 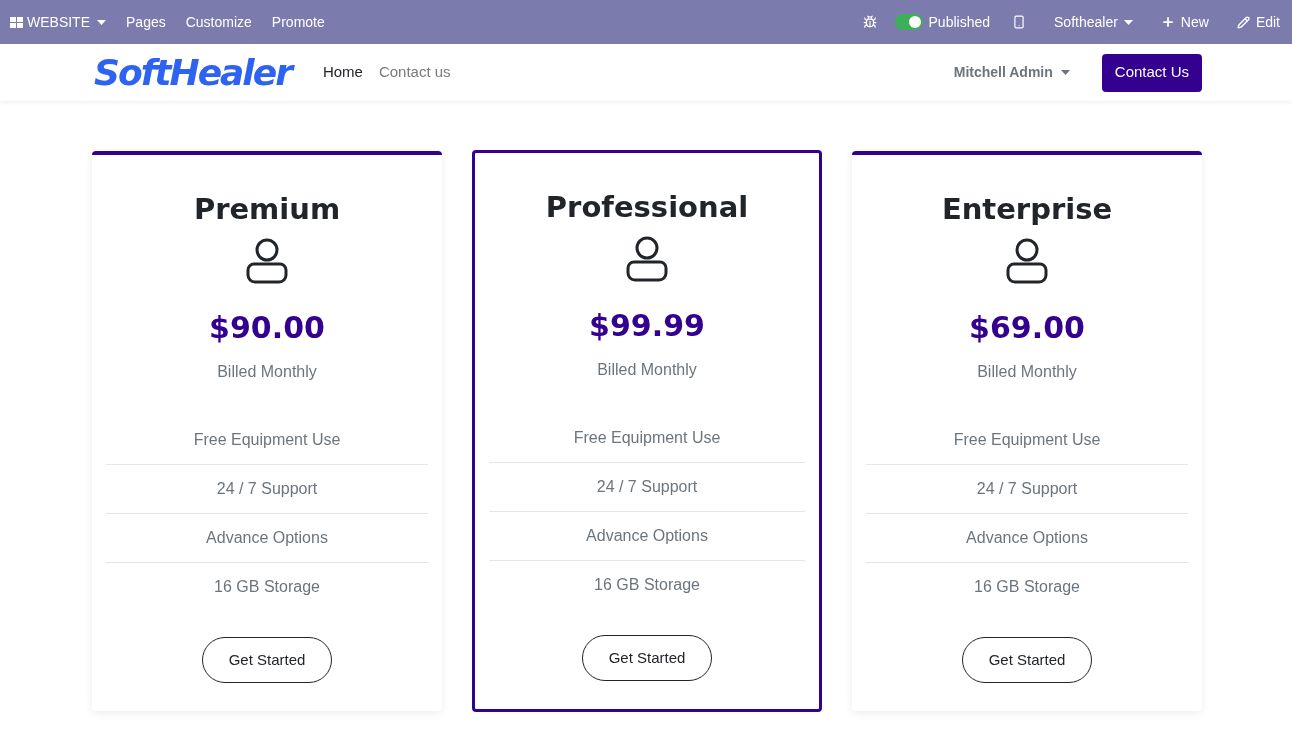 I want to click on new-button: New, so click(x=1184, y=22).